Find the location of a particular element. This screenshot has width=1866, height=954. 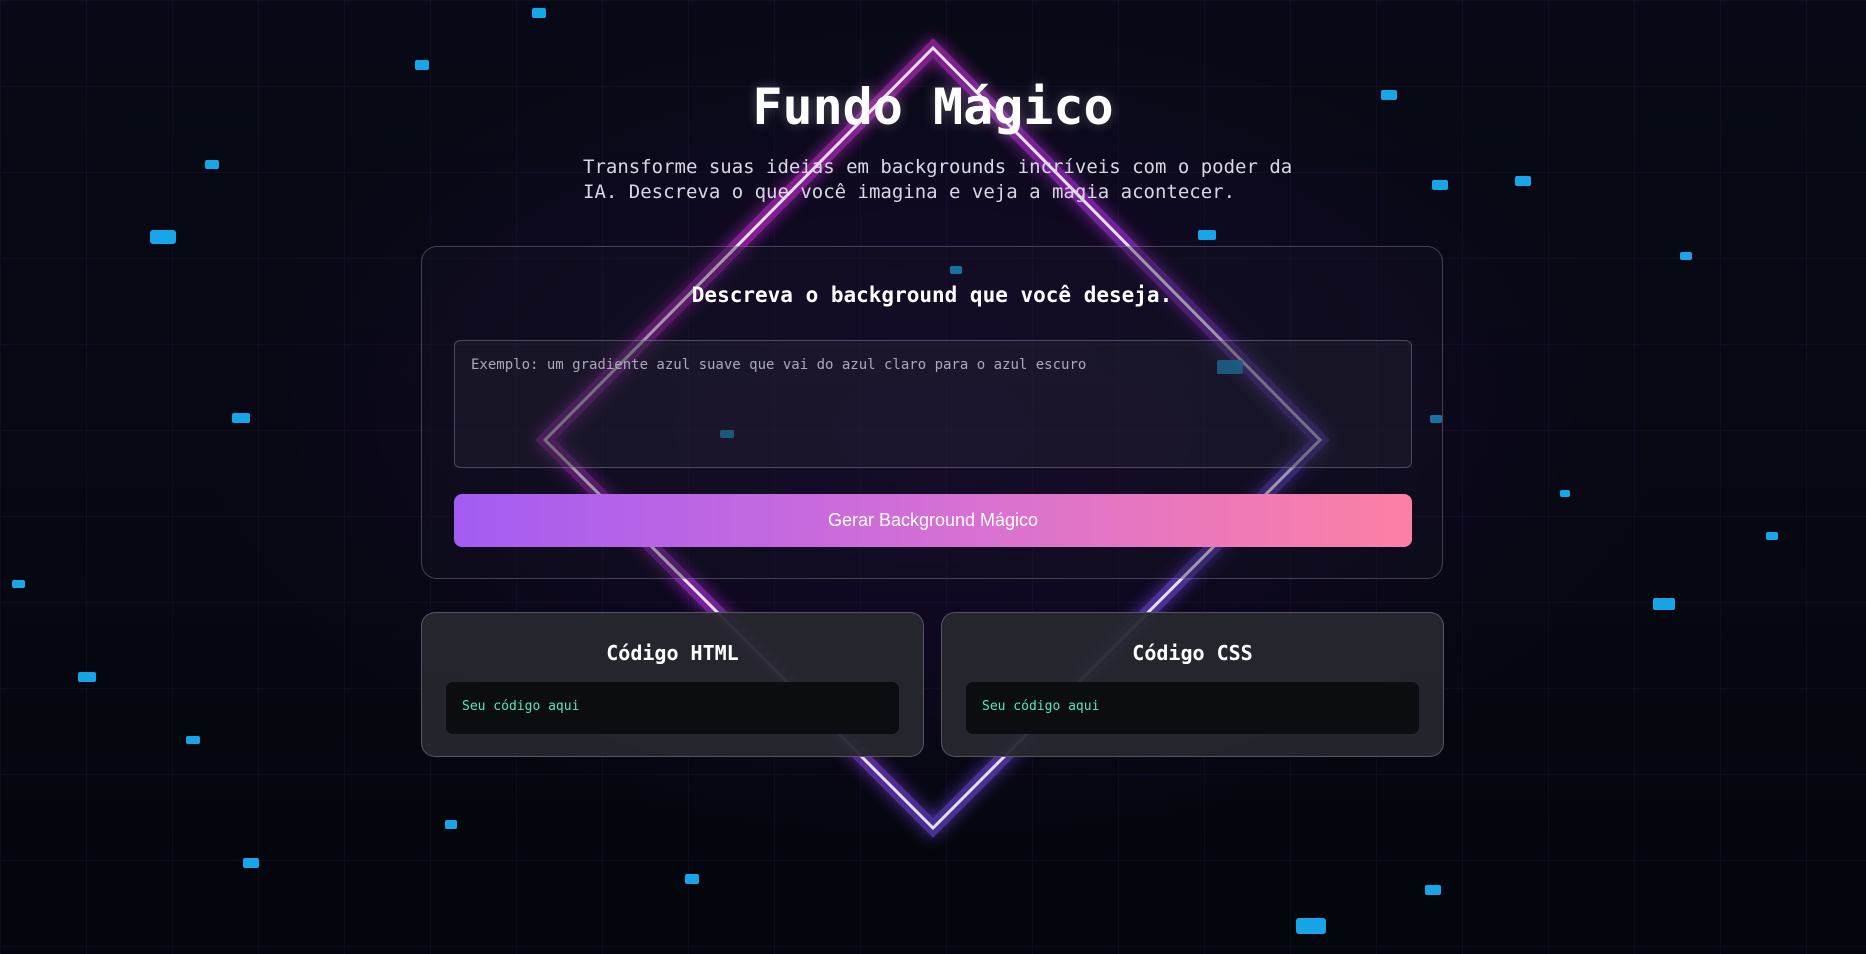

prompt-input is located at coordinates (933, 404).